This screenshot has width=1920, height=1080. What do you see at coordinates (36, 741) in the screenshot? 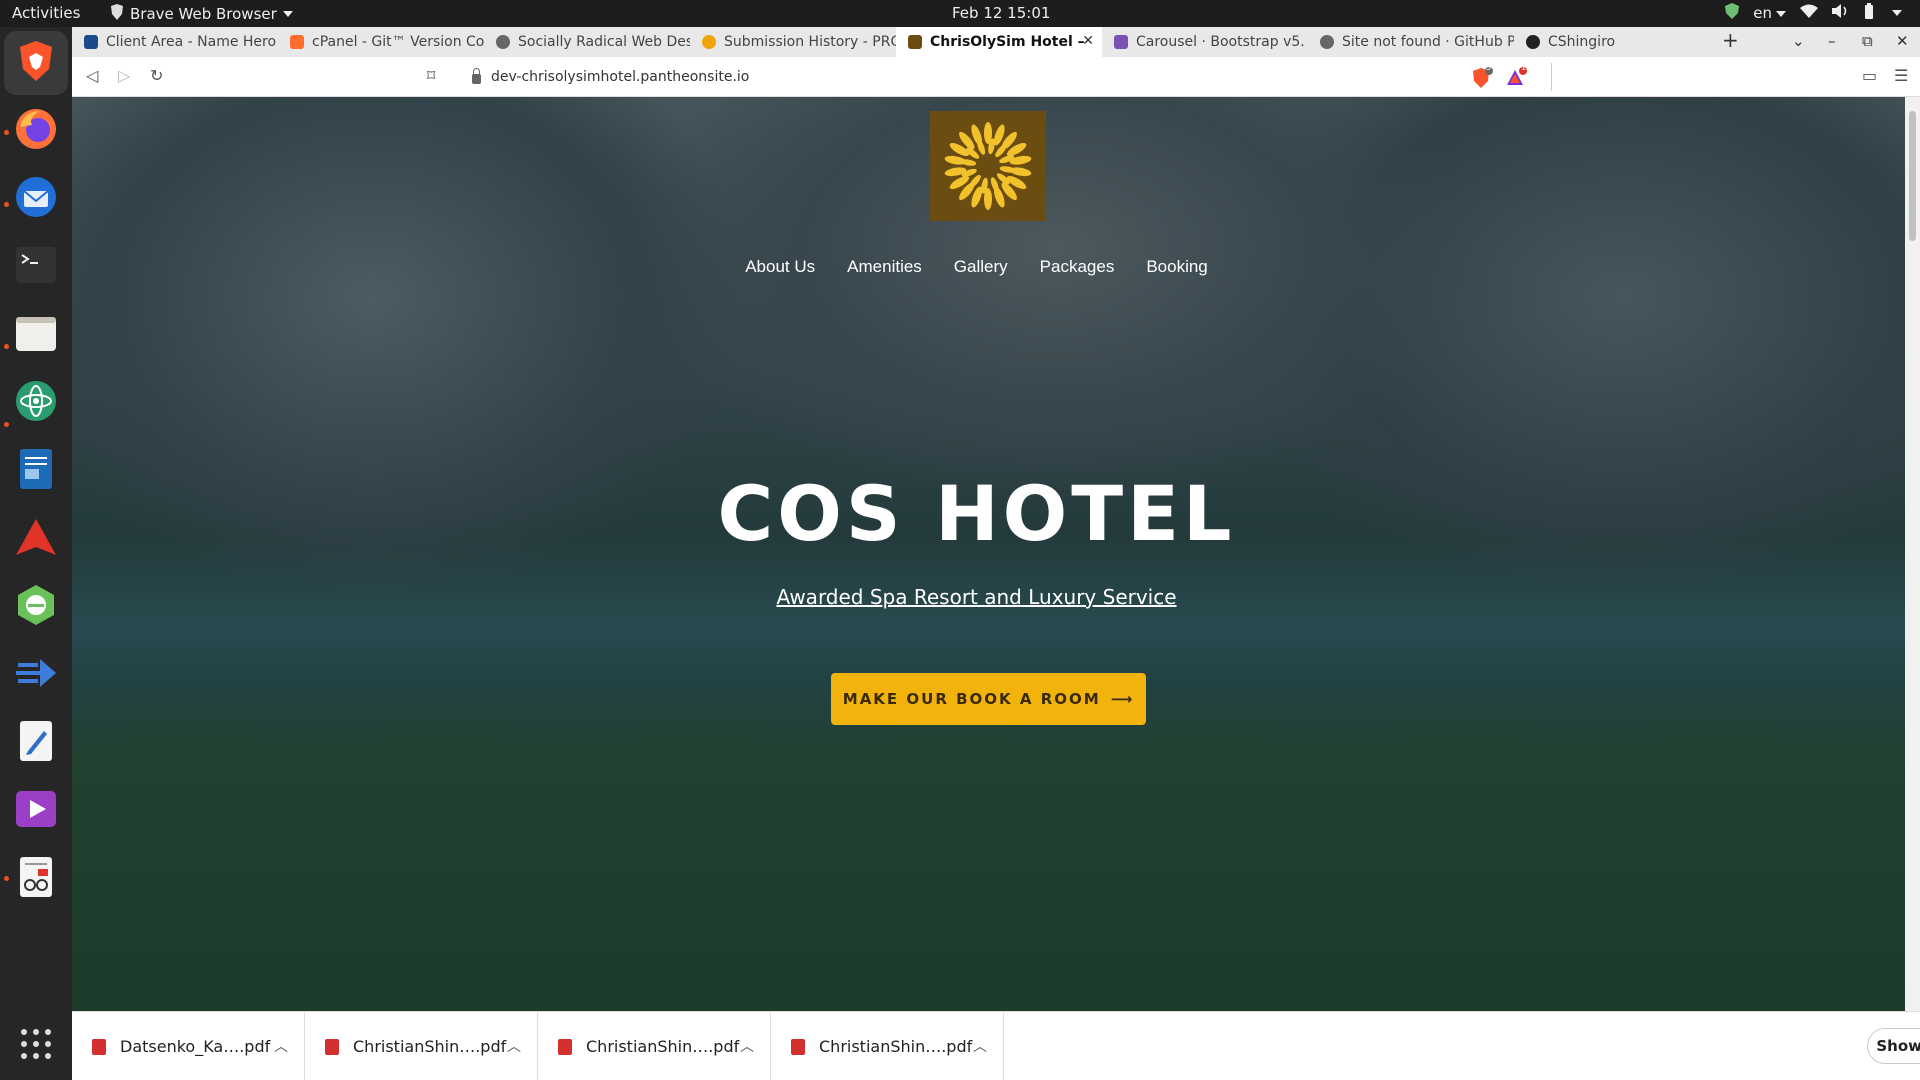
I see `text-editor-icon` at bounding box center [36, 741].